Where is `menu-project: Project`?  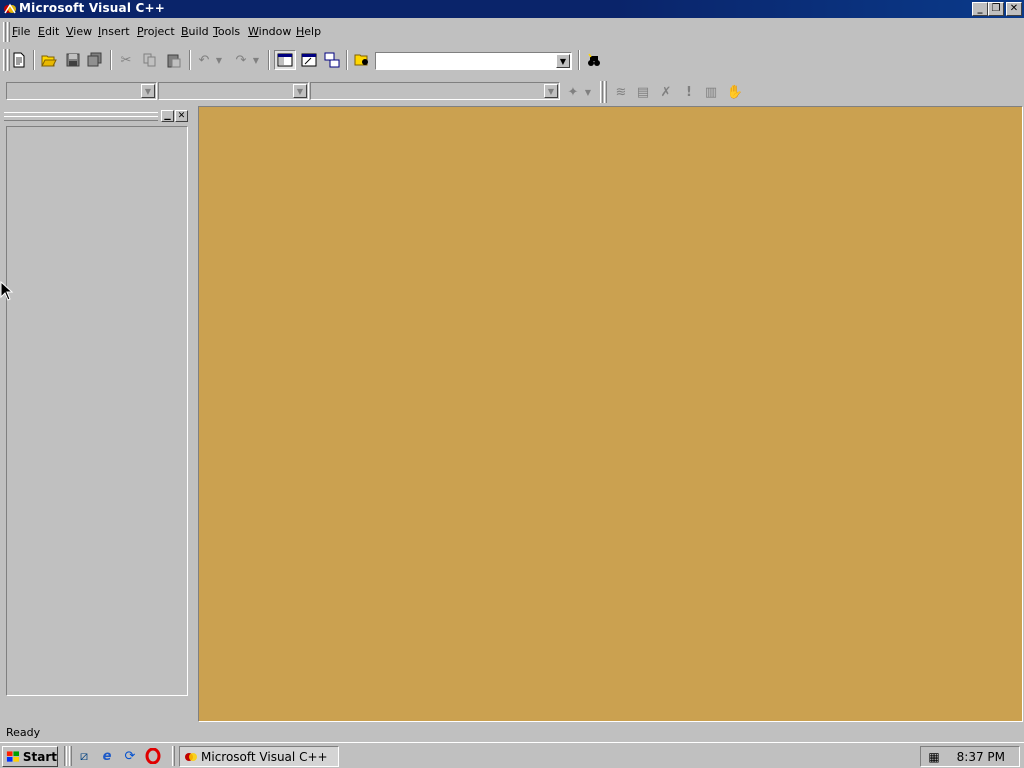
menu-project: Project is located at coordinates (156, 31).